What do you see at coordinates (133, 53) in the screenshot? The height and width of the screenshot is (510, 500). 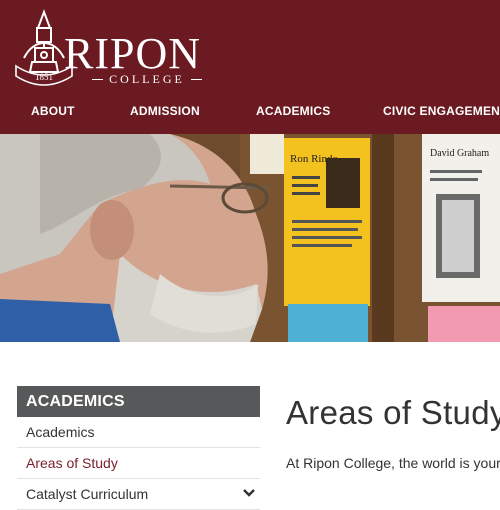 I see `college-name: RIPON` at bounding box center [133, 53].